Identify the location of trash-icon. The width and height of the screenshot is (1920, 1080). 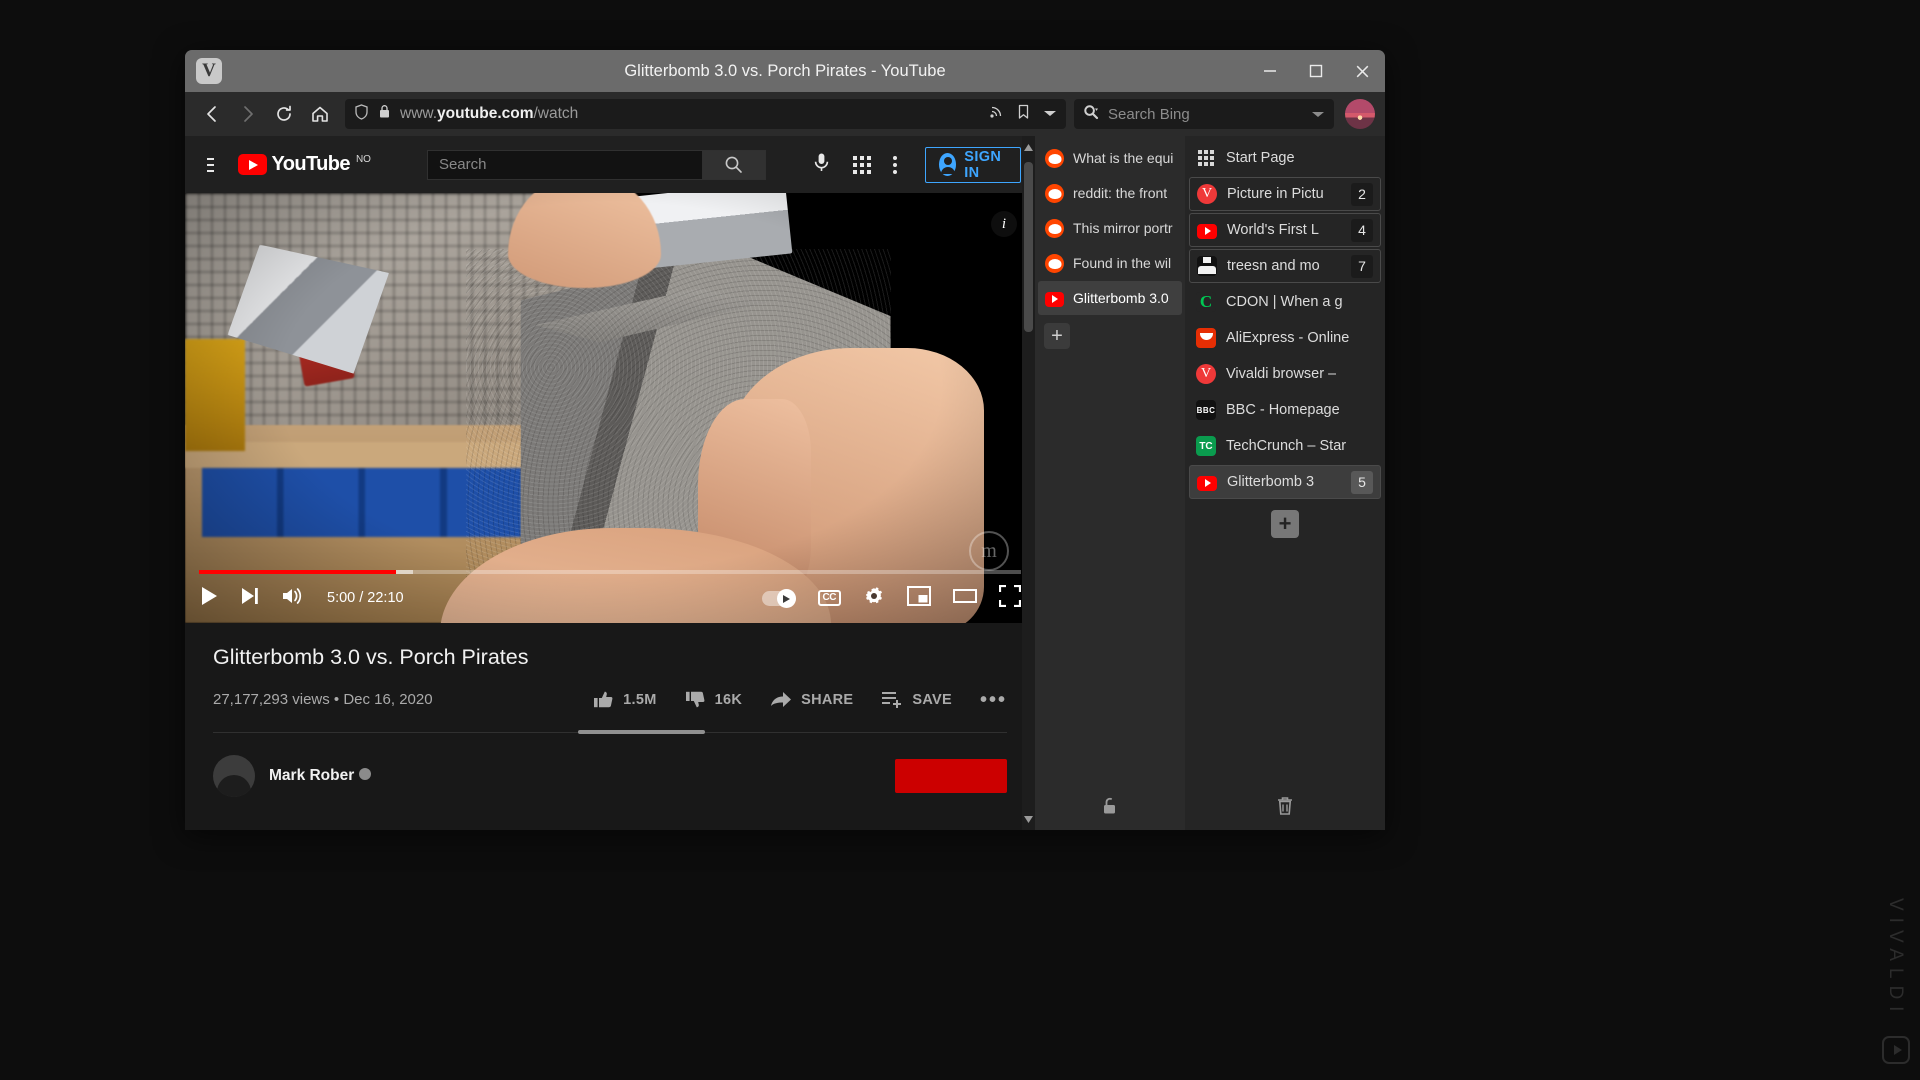
(1285, 808).